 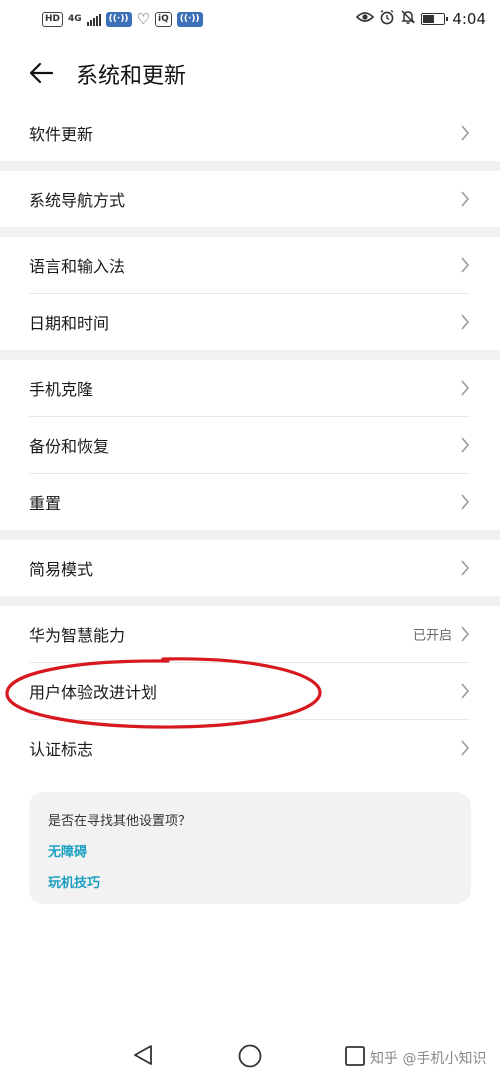 I want to click on setting-label: 软件更新, so click(x=61, y=134).